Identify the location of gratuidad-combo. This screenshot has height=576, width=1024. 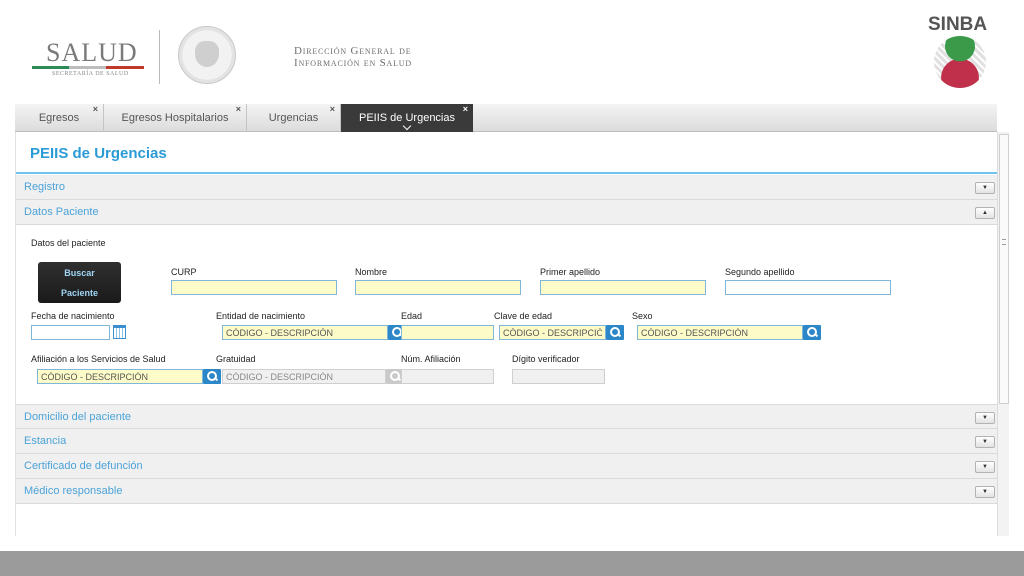
(312, 376).